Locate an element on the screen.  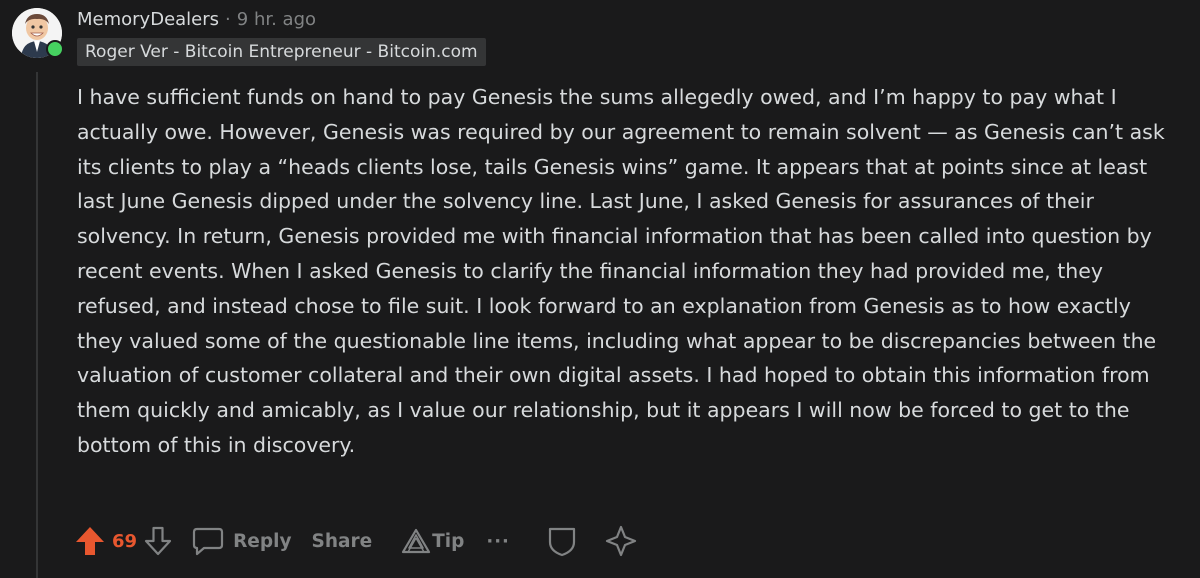
reply-button: Reply is located at coordinates (241, 541).